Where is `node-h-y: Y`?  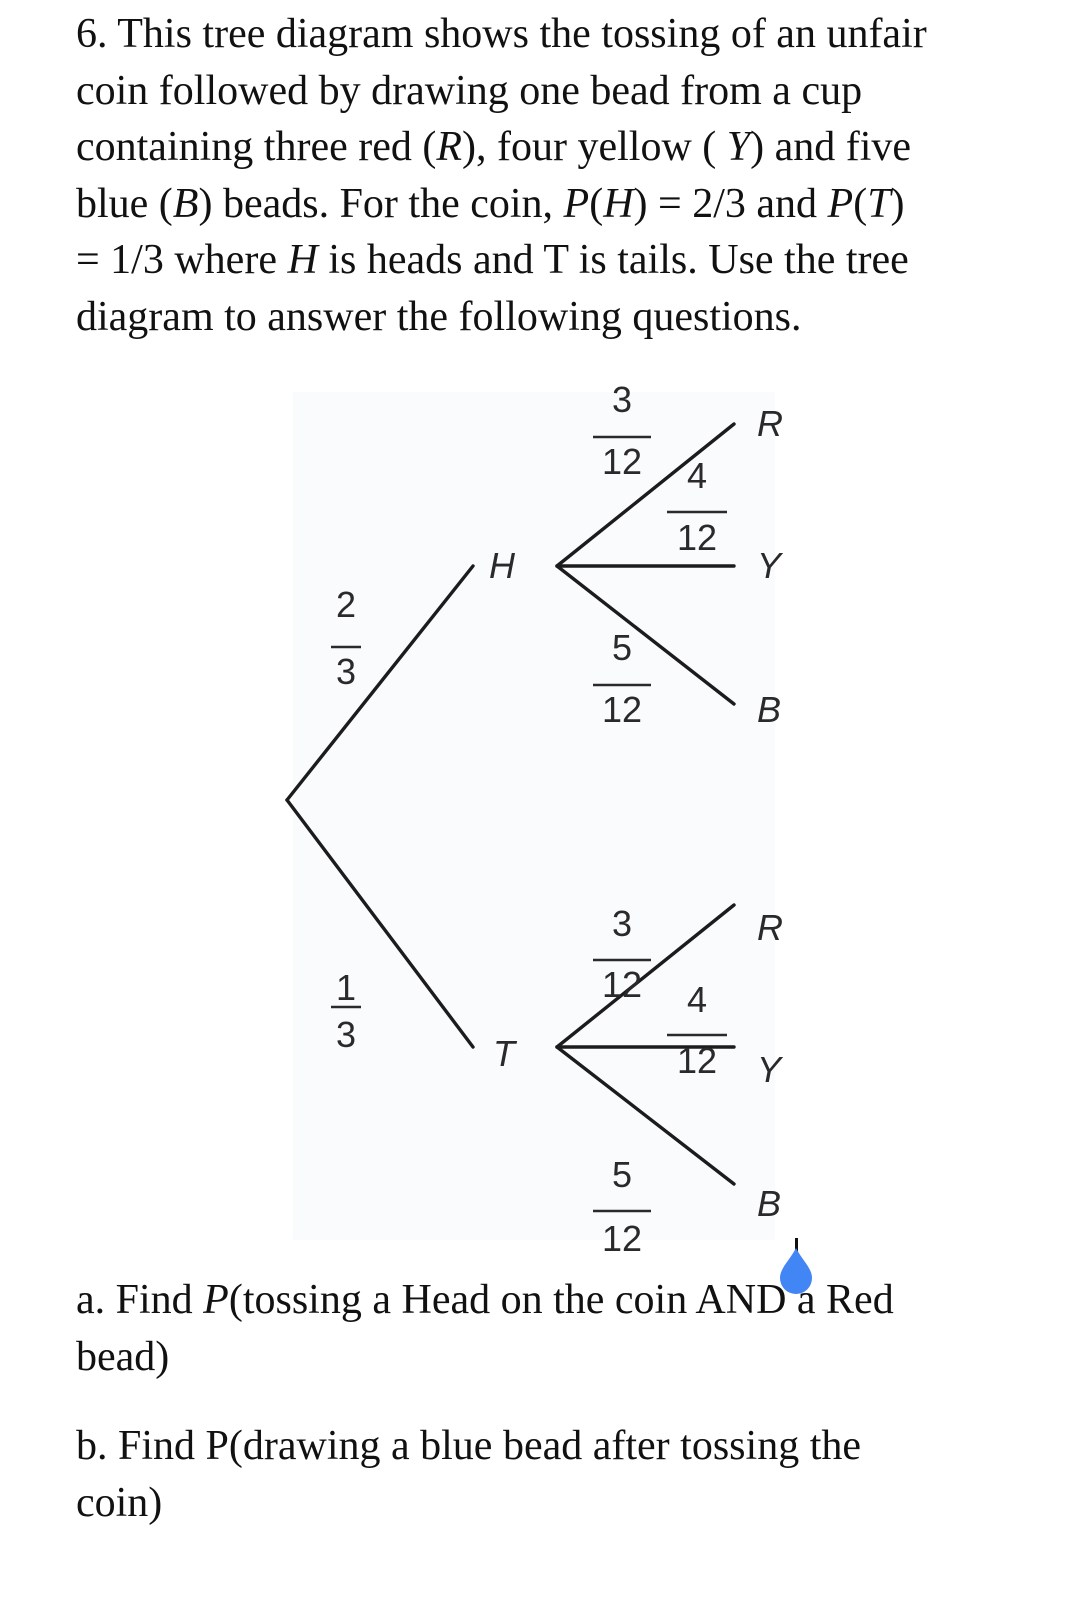 node-h-y: Y is located at coordinates (770, 565).